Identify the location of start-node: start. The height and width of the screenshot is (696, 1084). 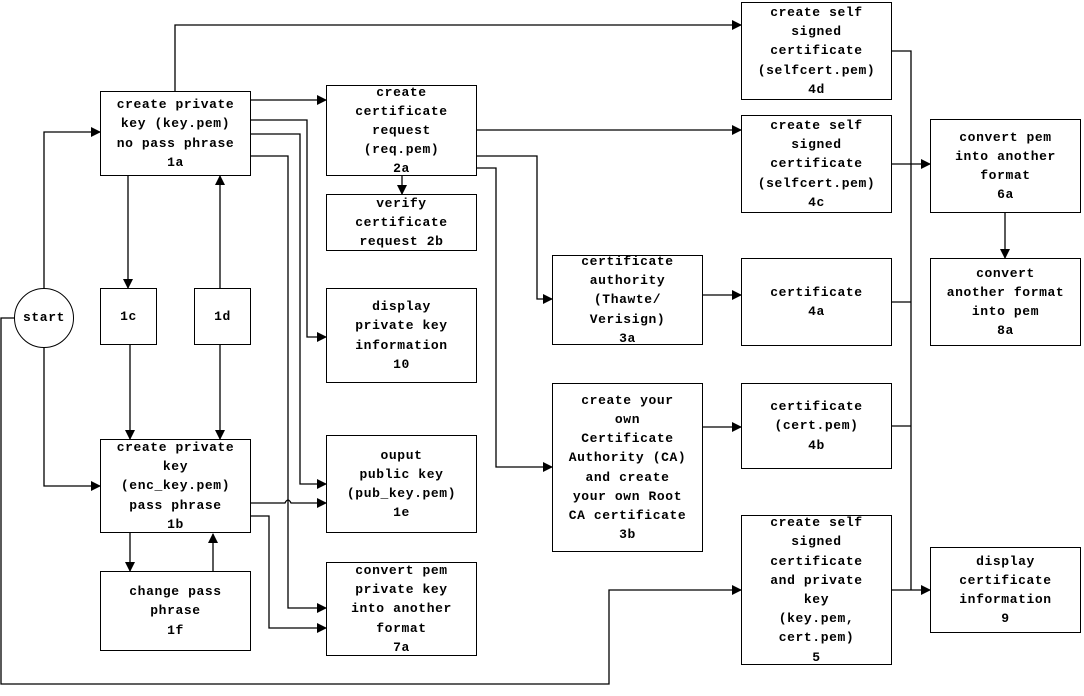
(44, 318).